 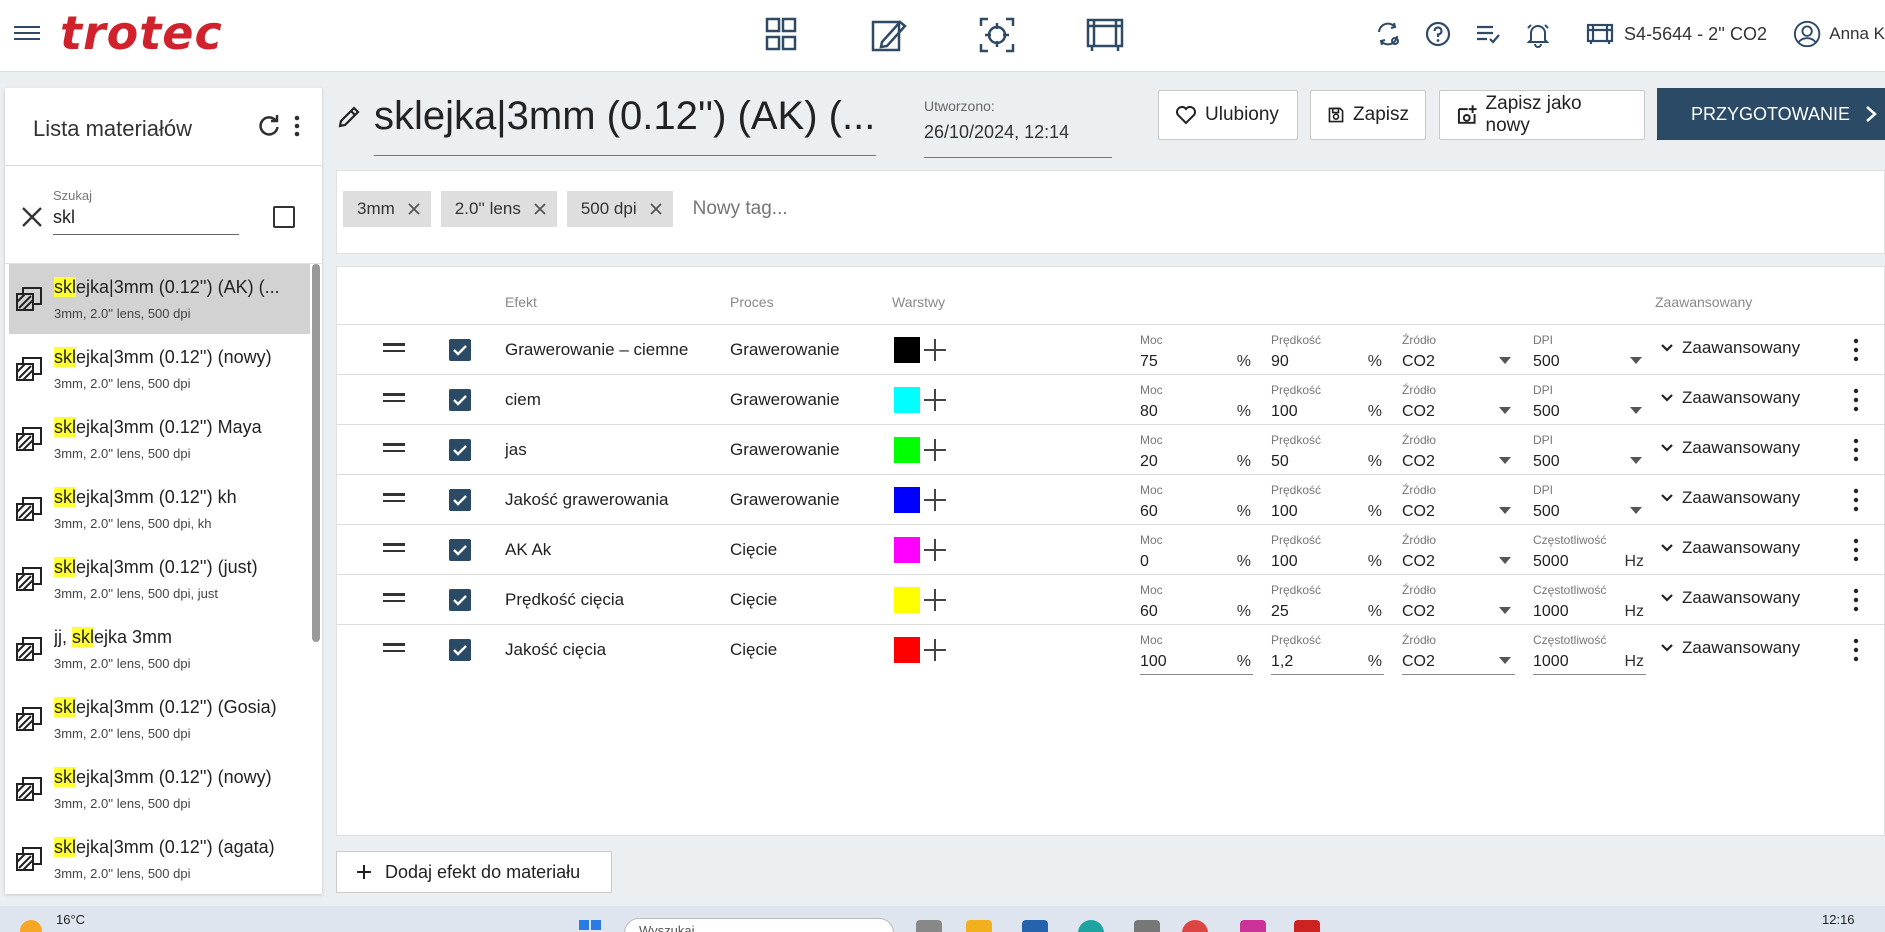 What do you see at coordinates (1316, 412) in the screenshot?
I see `speed-value: 100` at bounding box center [1316, 412].